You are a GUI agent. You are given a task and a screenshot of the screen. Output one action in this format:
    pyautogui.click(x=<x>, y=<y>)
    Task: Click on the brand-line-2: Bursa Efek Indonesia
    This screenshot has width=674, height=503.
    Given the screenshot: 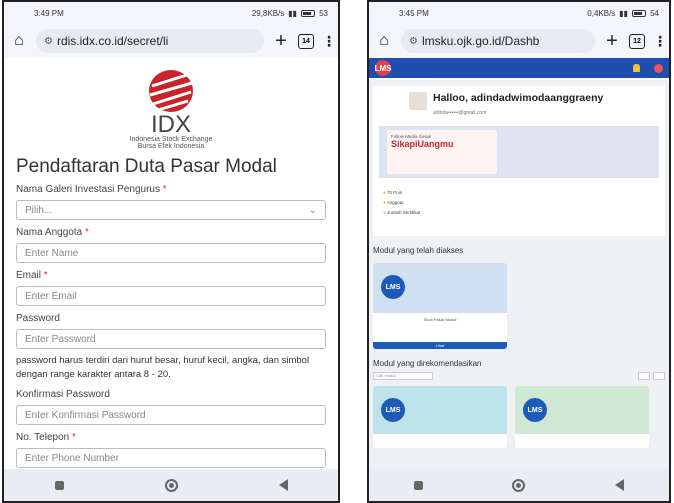 What is the action you would take?
    pyautogui.click(x=171, y=146)
    